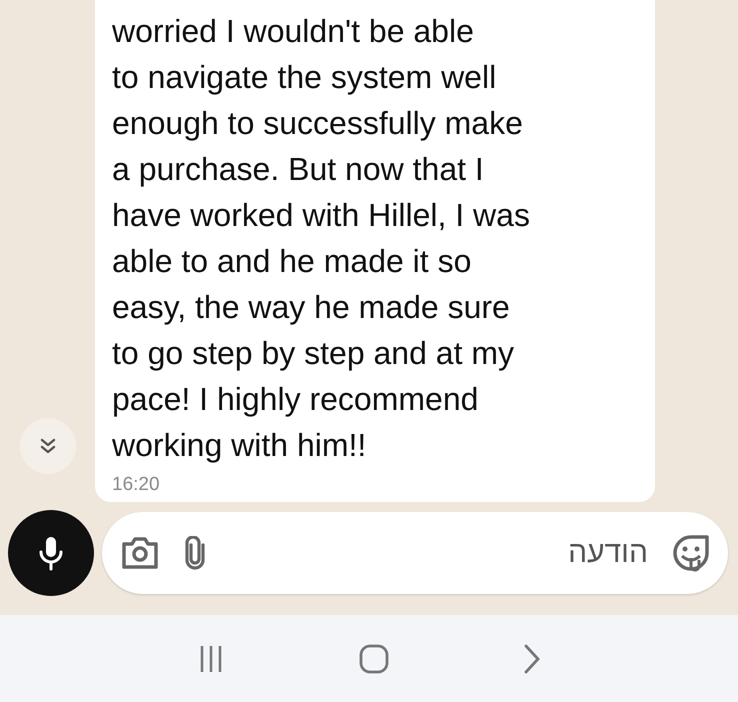  I want to click on message-text-line: easy, the way he made sure, so click(311, 307).